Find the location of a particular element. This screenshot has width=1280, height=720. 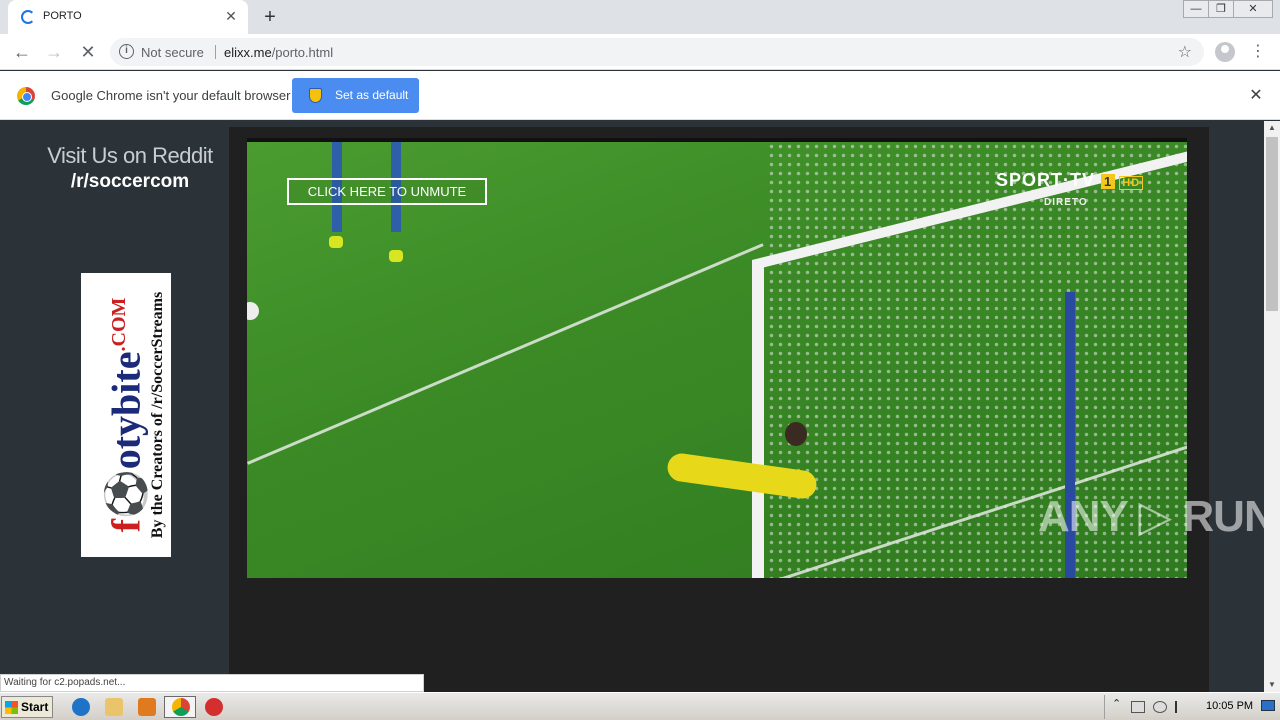

set-as-default-button: Set as default is located at coordinates (355, 95).